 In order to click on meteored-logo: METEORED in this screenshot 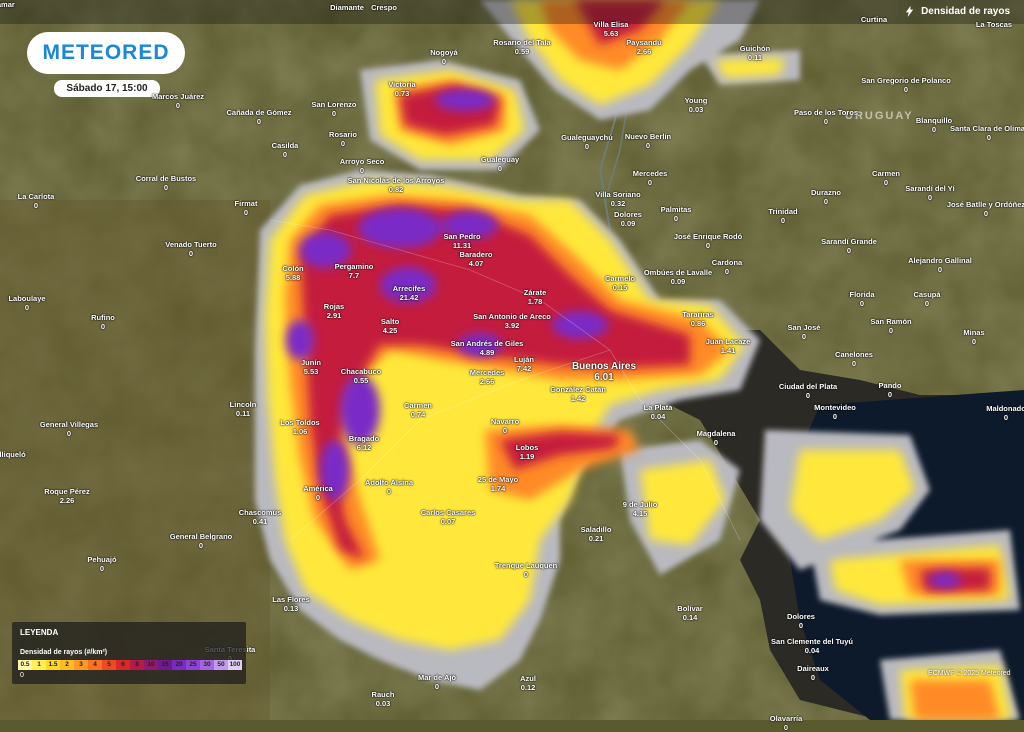, I will do `click(106, 53)`.